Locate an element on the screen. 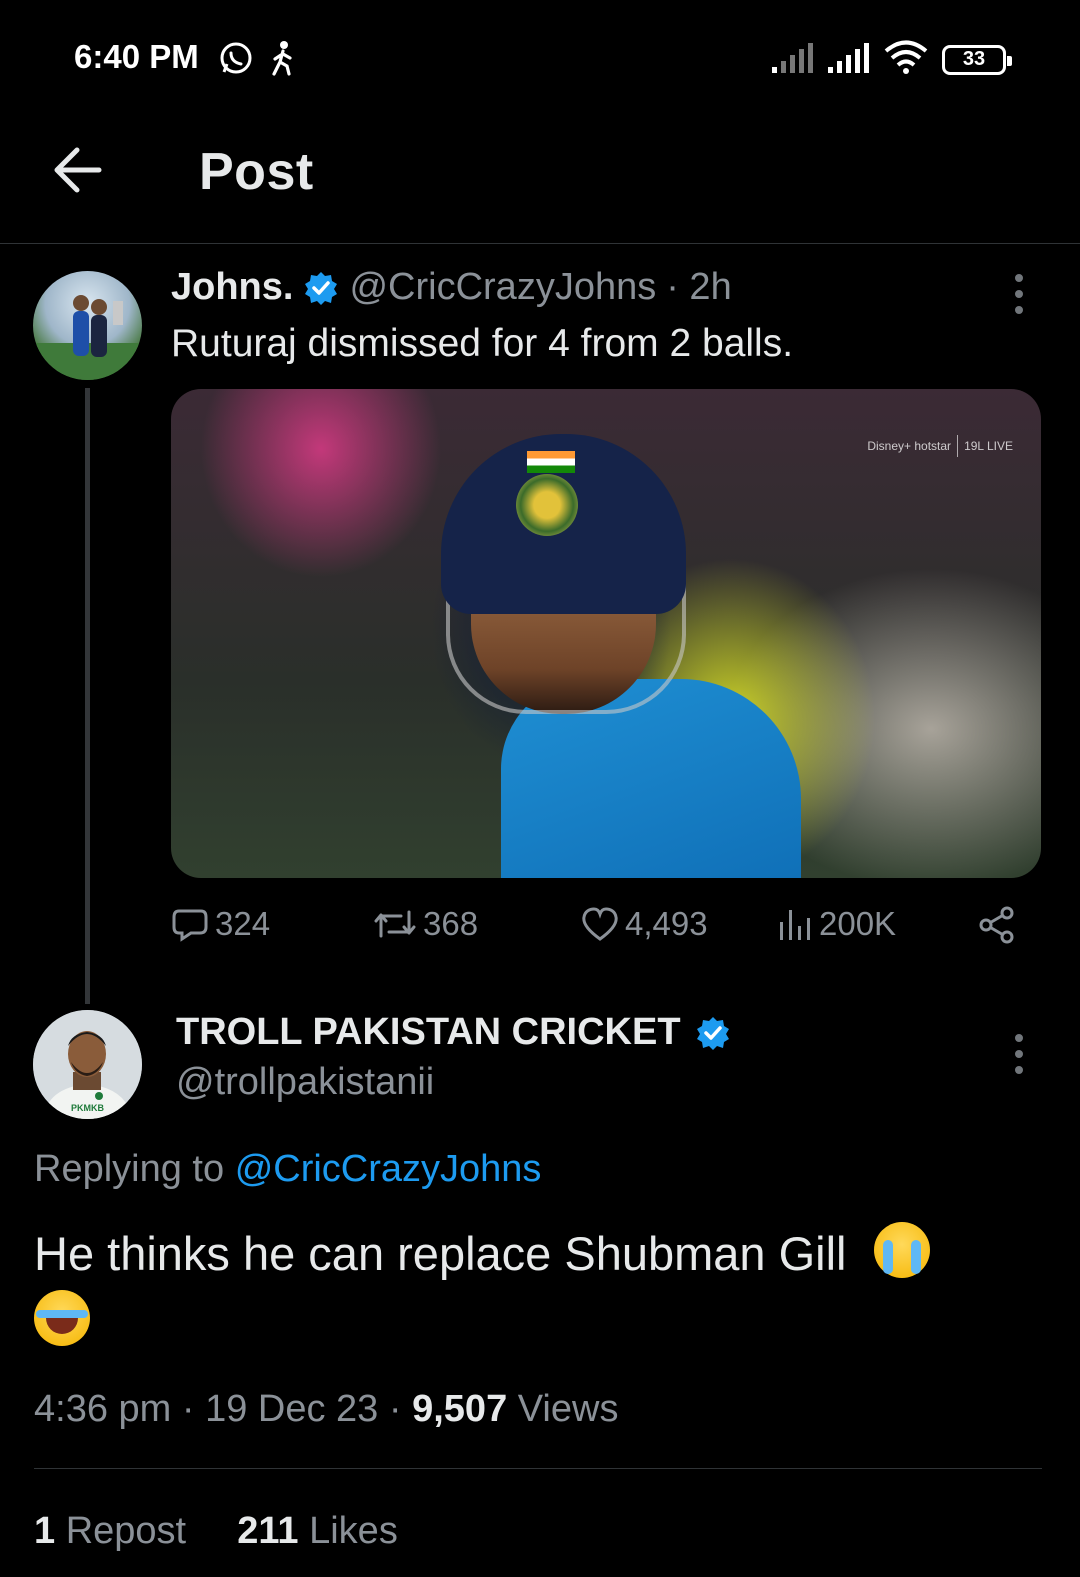  whatsapp-icon is located at coordinates (236, 60).